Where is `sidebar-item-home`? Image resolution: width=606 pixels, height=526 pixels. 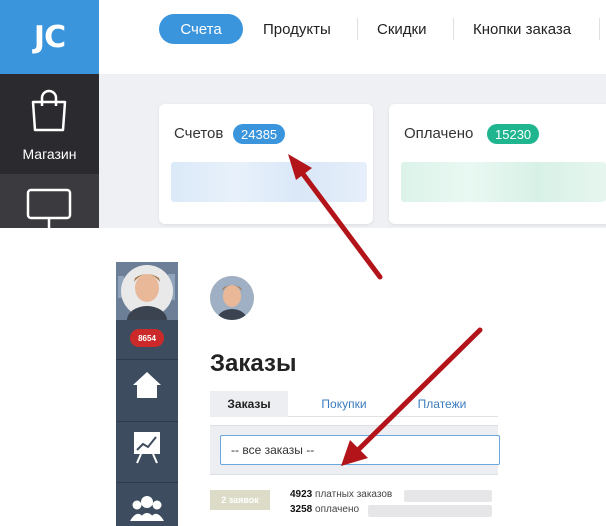 sidebar-item-home is located at coordinates (147, 384).